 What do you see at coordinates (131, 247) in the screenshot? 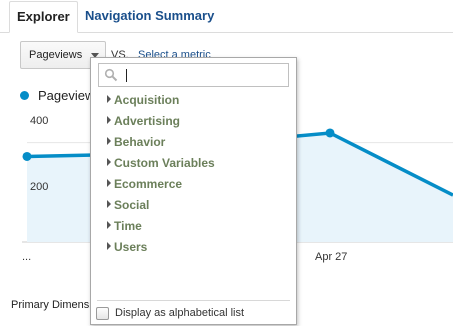
I see `category-label: Users` at bounding box center [131, 247].